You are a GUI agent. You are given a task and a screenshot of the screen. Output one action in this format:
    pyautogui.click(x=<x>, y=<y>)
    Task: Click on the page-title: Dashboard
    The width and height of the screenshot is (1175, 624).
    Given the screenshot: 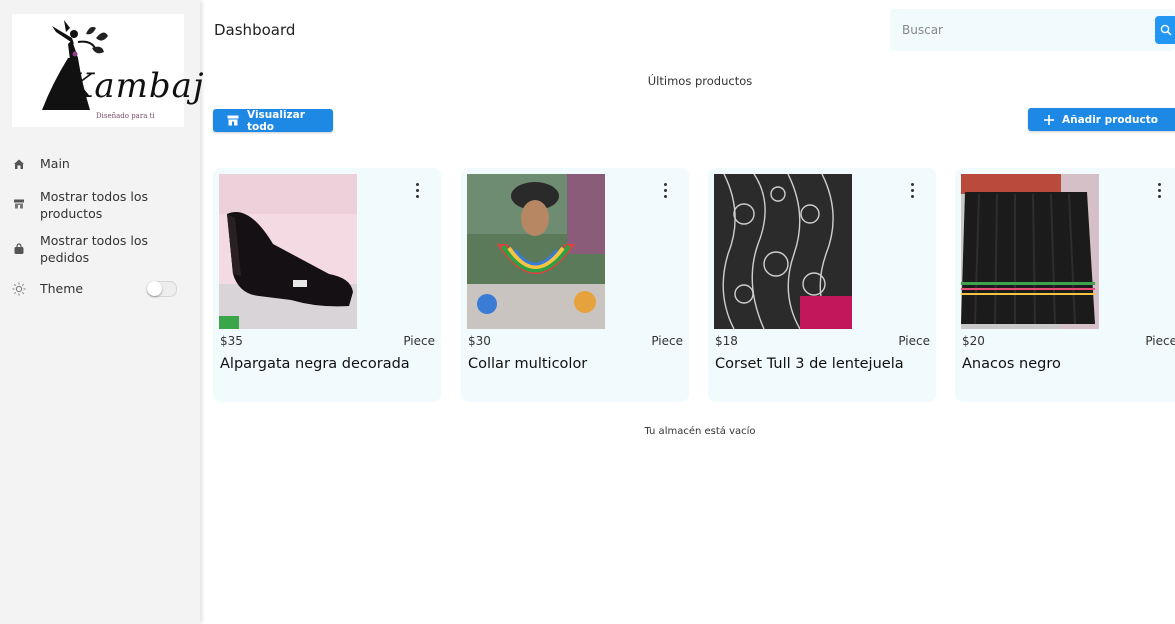 What is the action you would take?
    pyautogui.click(x=255, y=30)
    